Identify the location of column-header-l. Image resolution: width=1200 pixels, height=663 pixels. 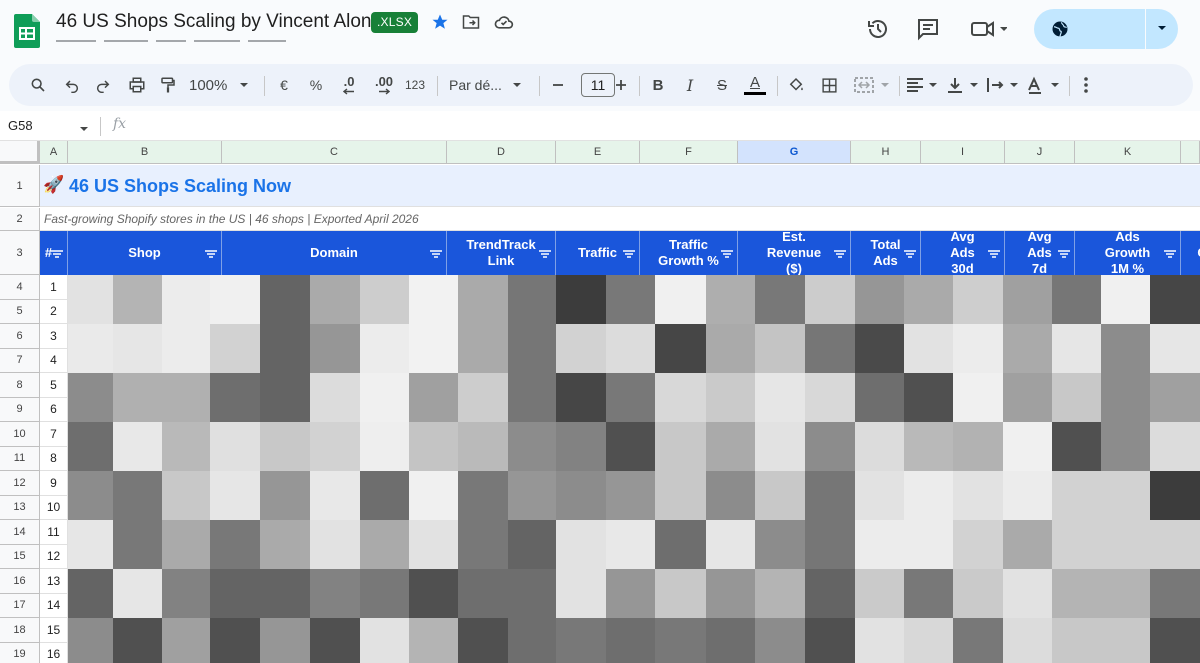
(1190, 152).